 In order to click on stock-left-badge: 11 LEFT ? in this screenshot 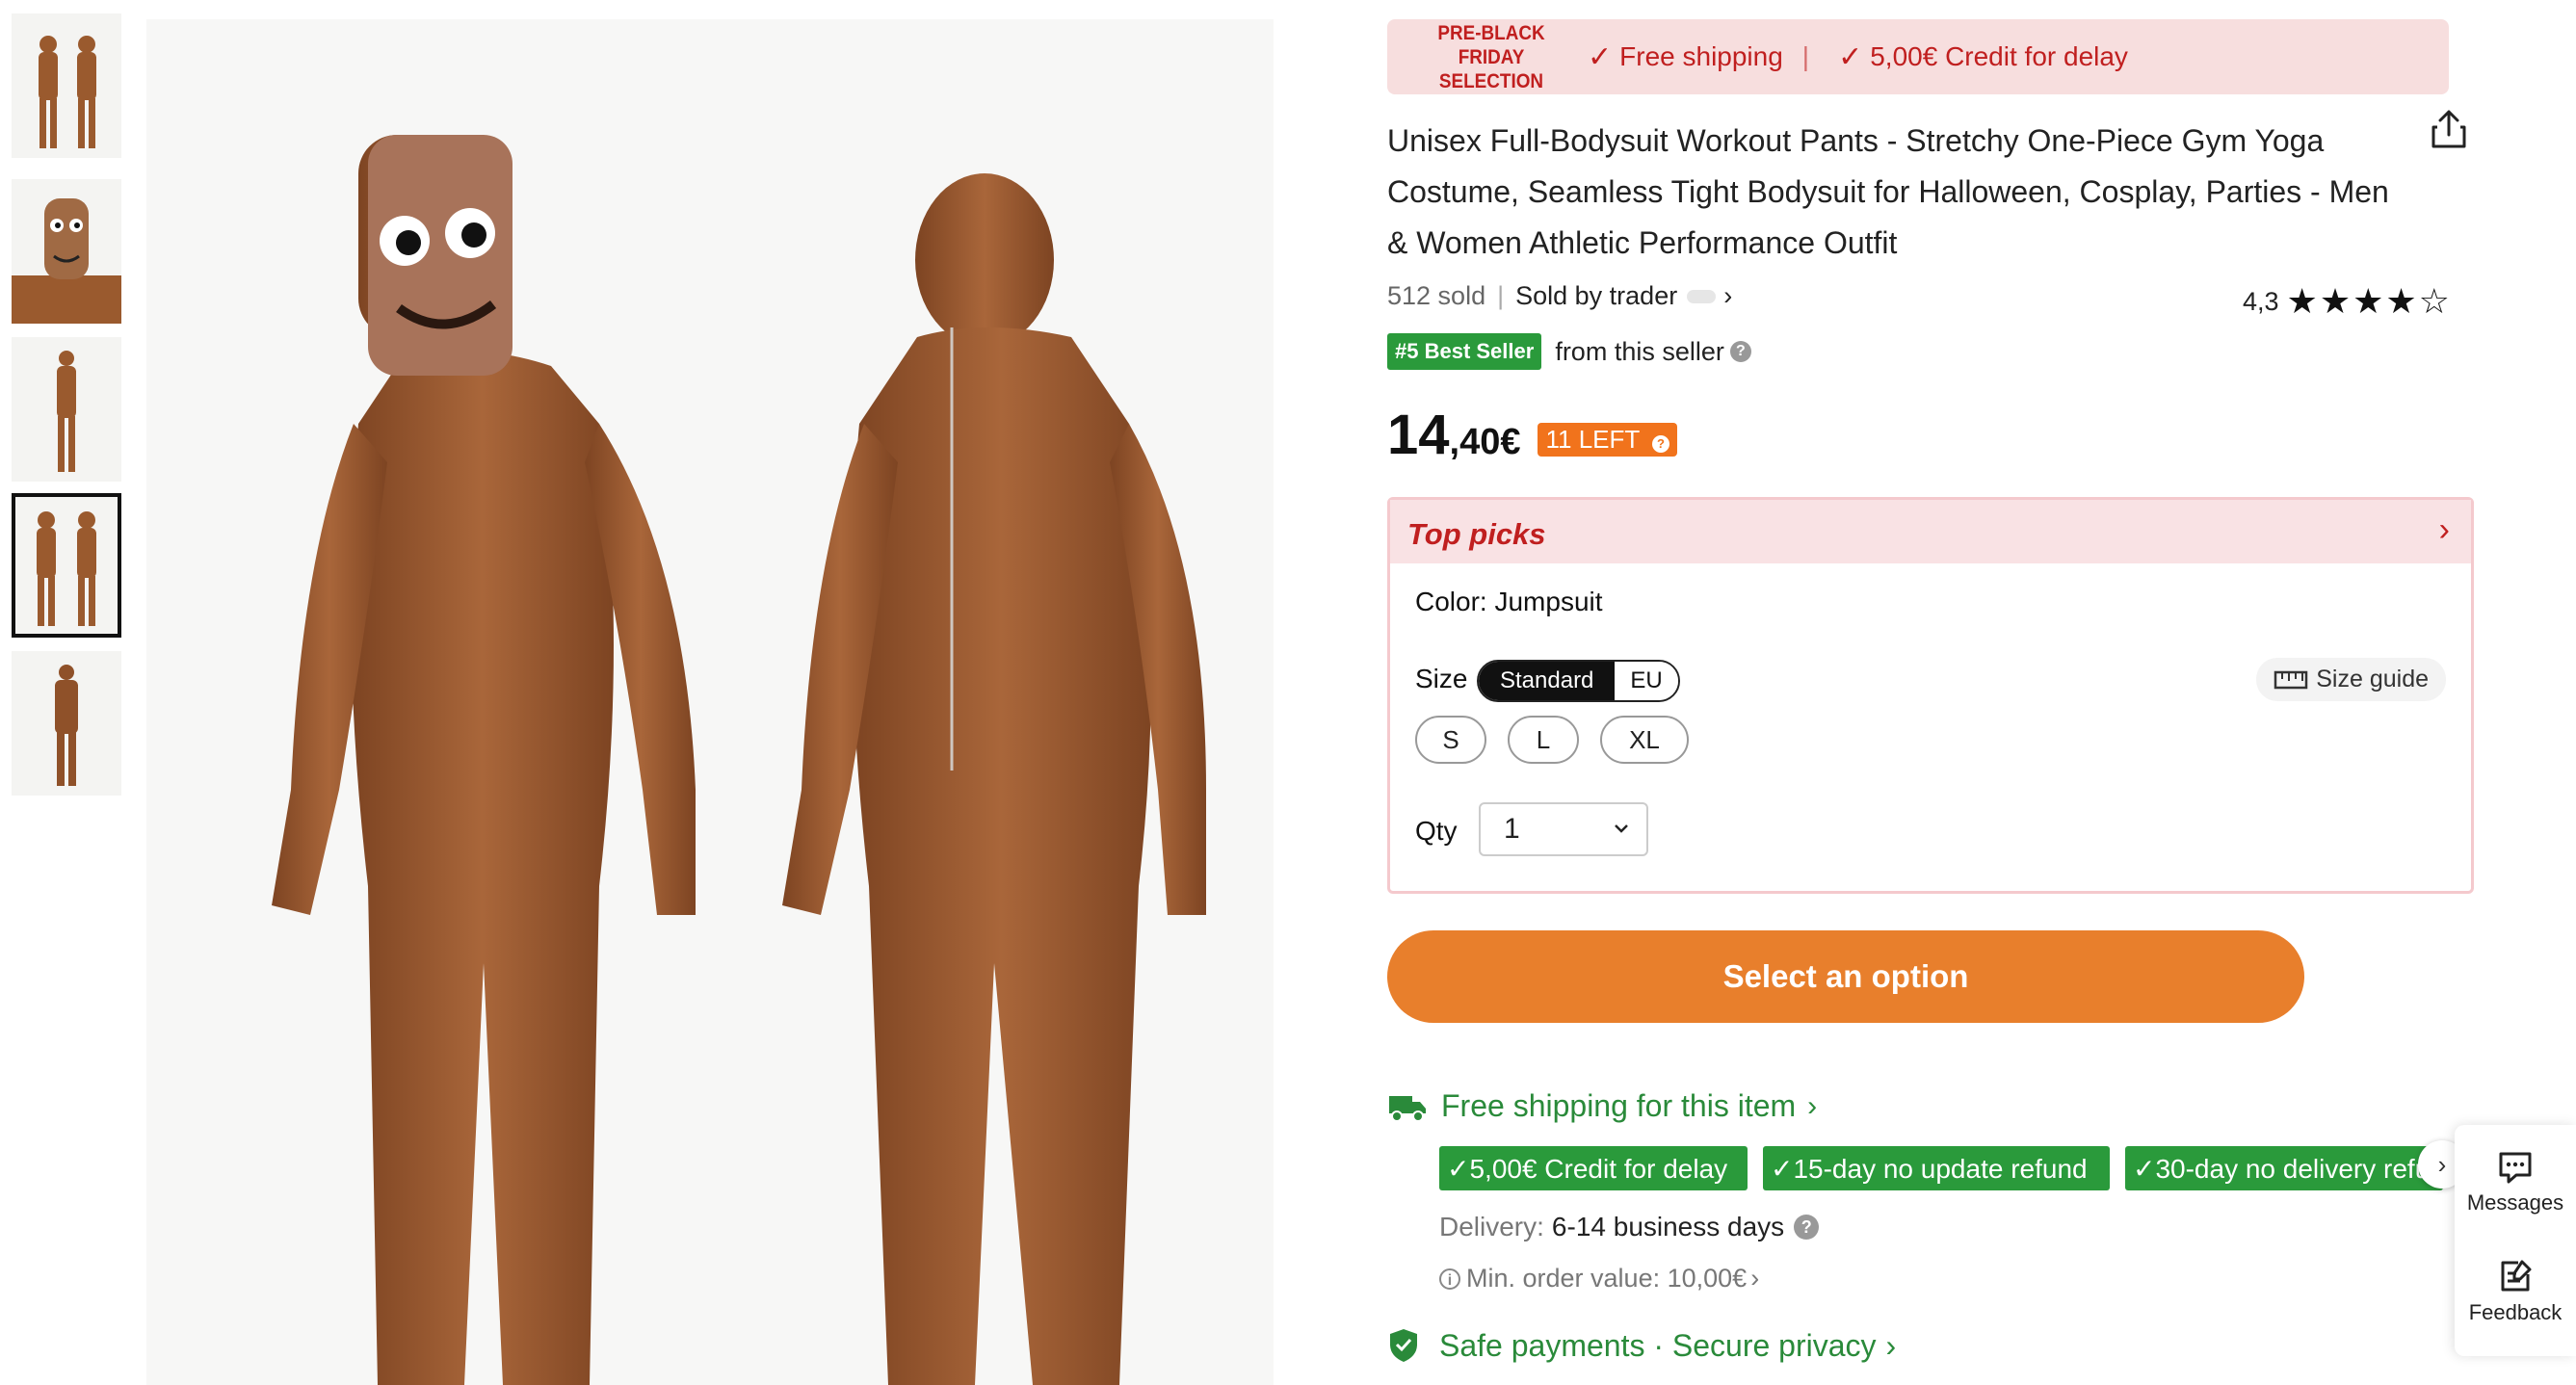, I will do `click(1608, 440)`.